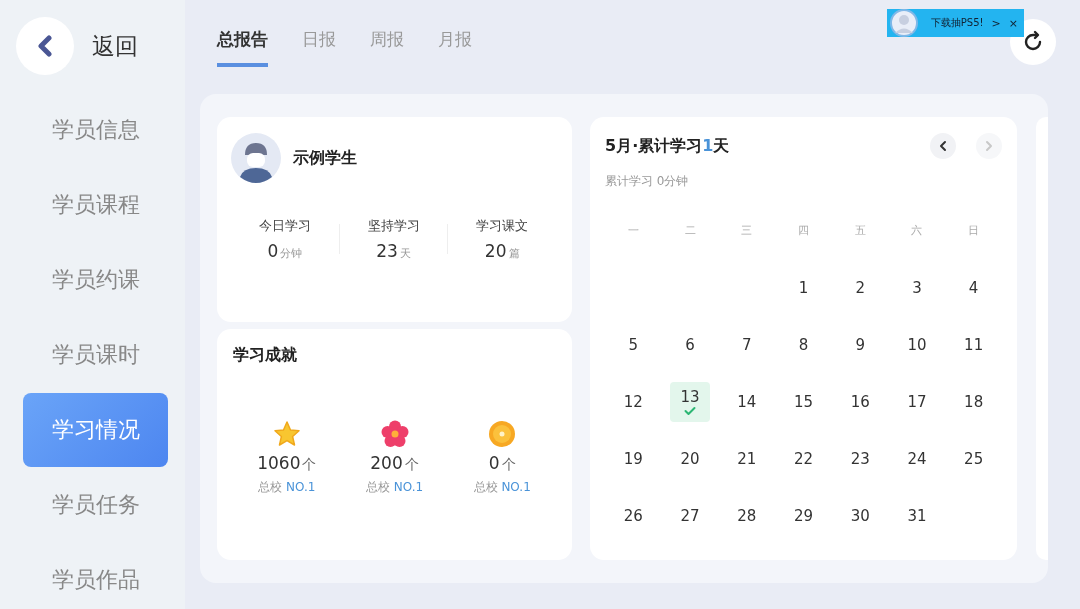 Image resolution: width=1080 pixels, height=609 pixels. I want to click on calendar-day: 4, so click(973, 287).